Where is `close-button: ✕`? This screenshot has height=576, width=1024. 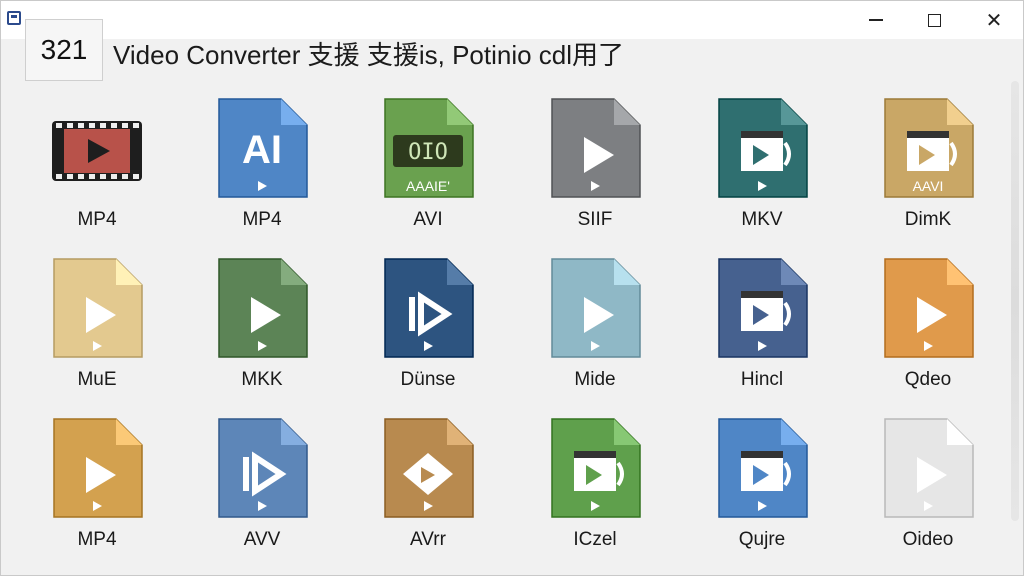 close-button: ✕ is located at coordinates (994, 20).